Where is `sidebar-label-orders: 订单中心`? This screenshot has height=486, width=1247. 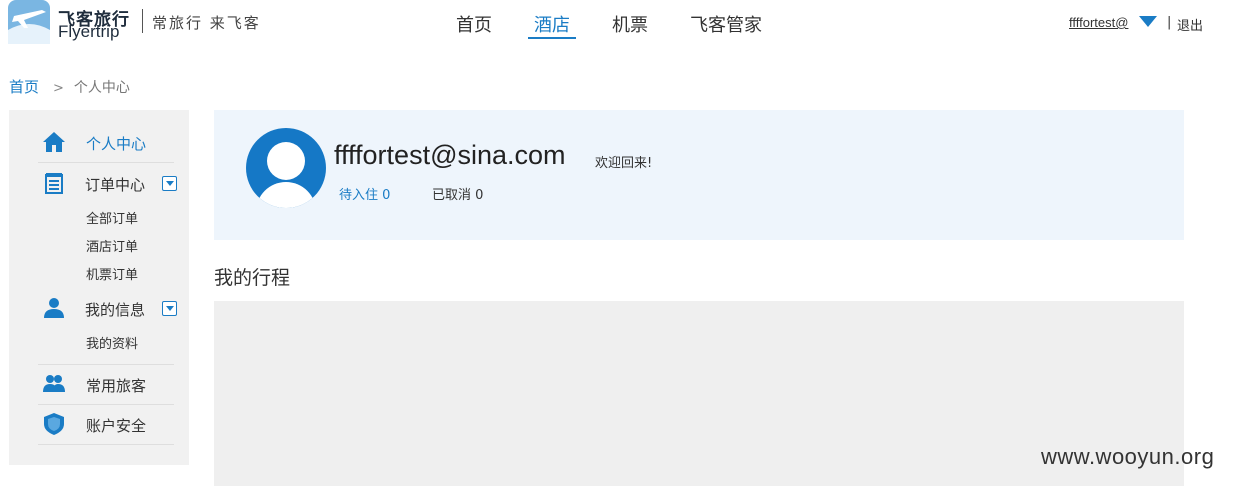 sidebar-label-orders: 订单中心 is located at coordinates (115, 185).